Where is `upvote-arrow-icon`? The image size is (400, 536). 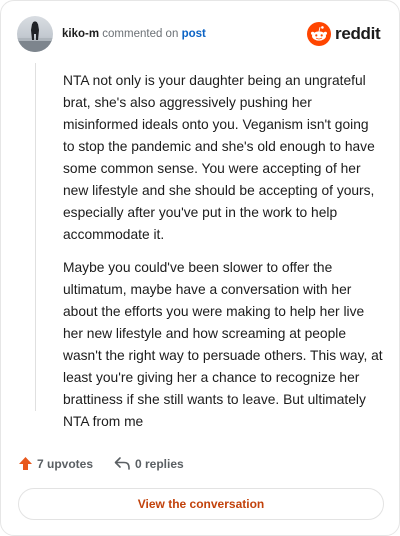
upvote-arrow-icon is located at coordinates (25, 463).